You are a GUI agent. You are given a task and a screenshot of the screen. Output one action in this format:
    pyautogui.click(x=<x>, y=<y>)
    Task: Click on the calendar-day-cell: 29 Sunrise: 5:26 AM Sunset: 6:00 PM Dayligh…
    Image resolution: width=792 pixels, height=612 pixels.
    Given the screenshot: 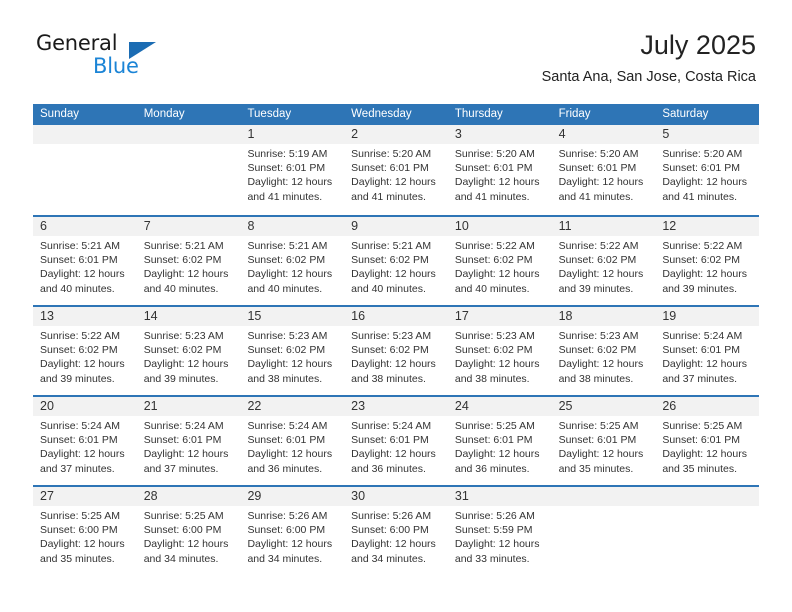 What is the action you would take?
    pyautogui.click(x=292, y=531)
    